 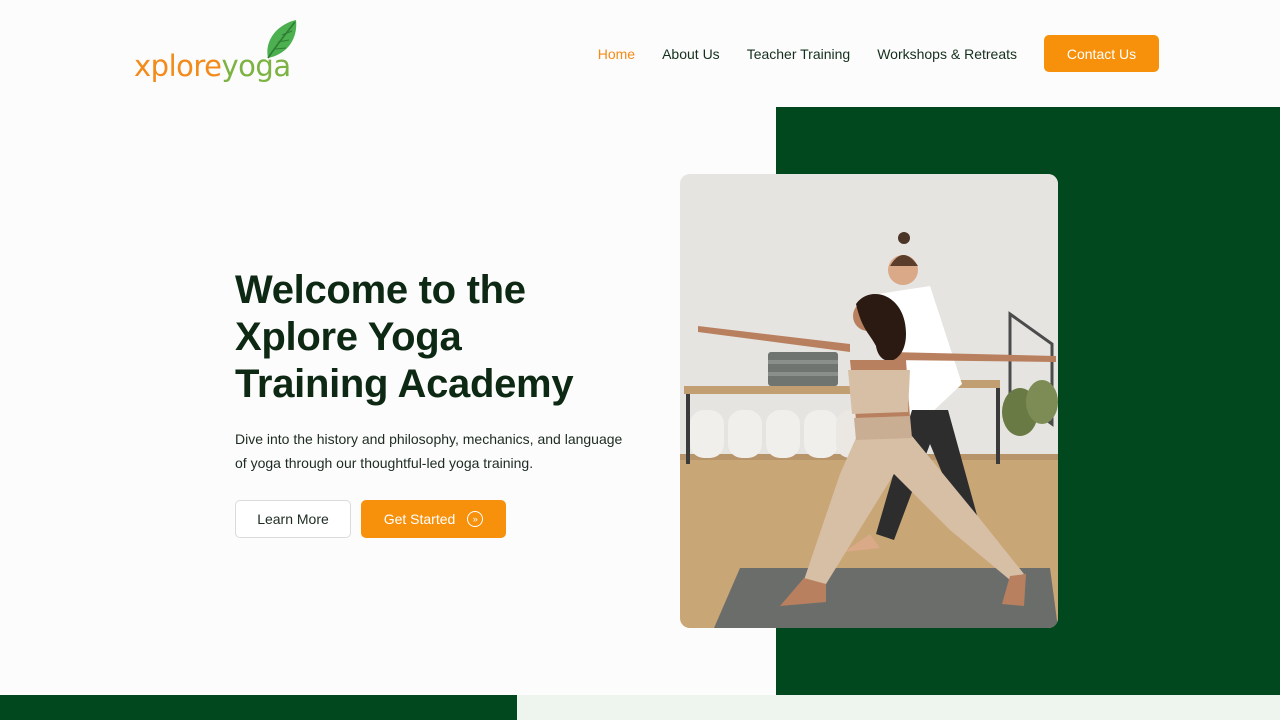 I want to click on hero-title-line-1: Welcome to the, so click(x=380, y=290).